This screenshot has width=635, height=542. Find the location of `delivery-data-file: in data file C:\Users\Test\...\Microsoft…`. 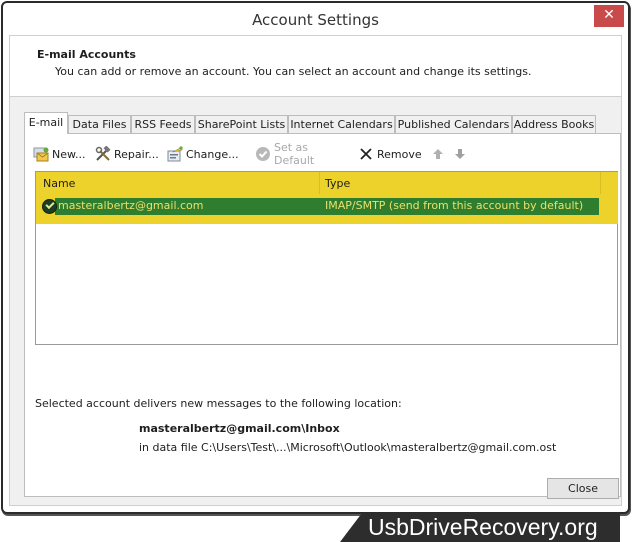

delivery-data-file: in data file C:\Users\Test\...\Microsoft… is located at coordinates (348, 447).